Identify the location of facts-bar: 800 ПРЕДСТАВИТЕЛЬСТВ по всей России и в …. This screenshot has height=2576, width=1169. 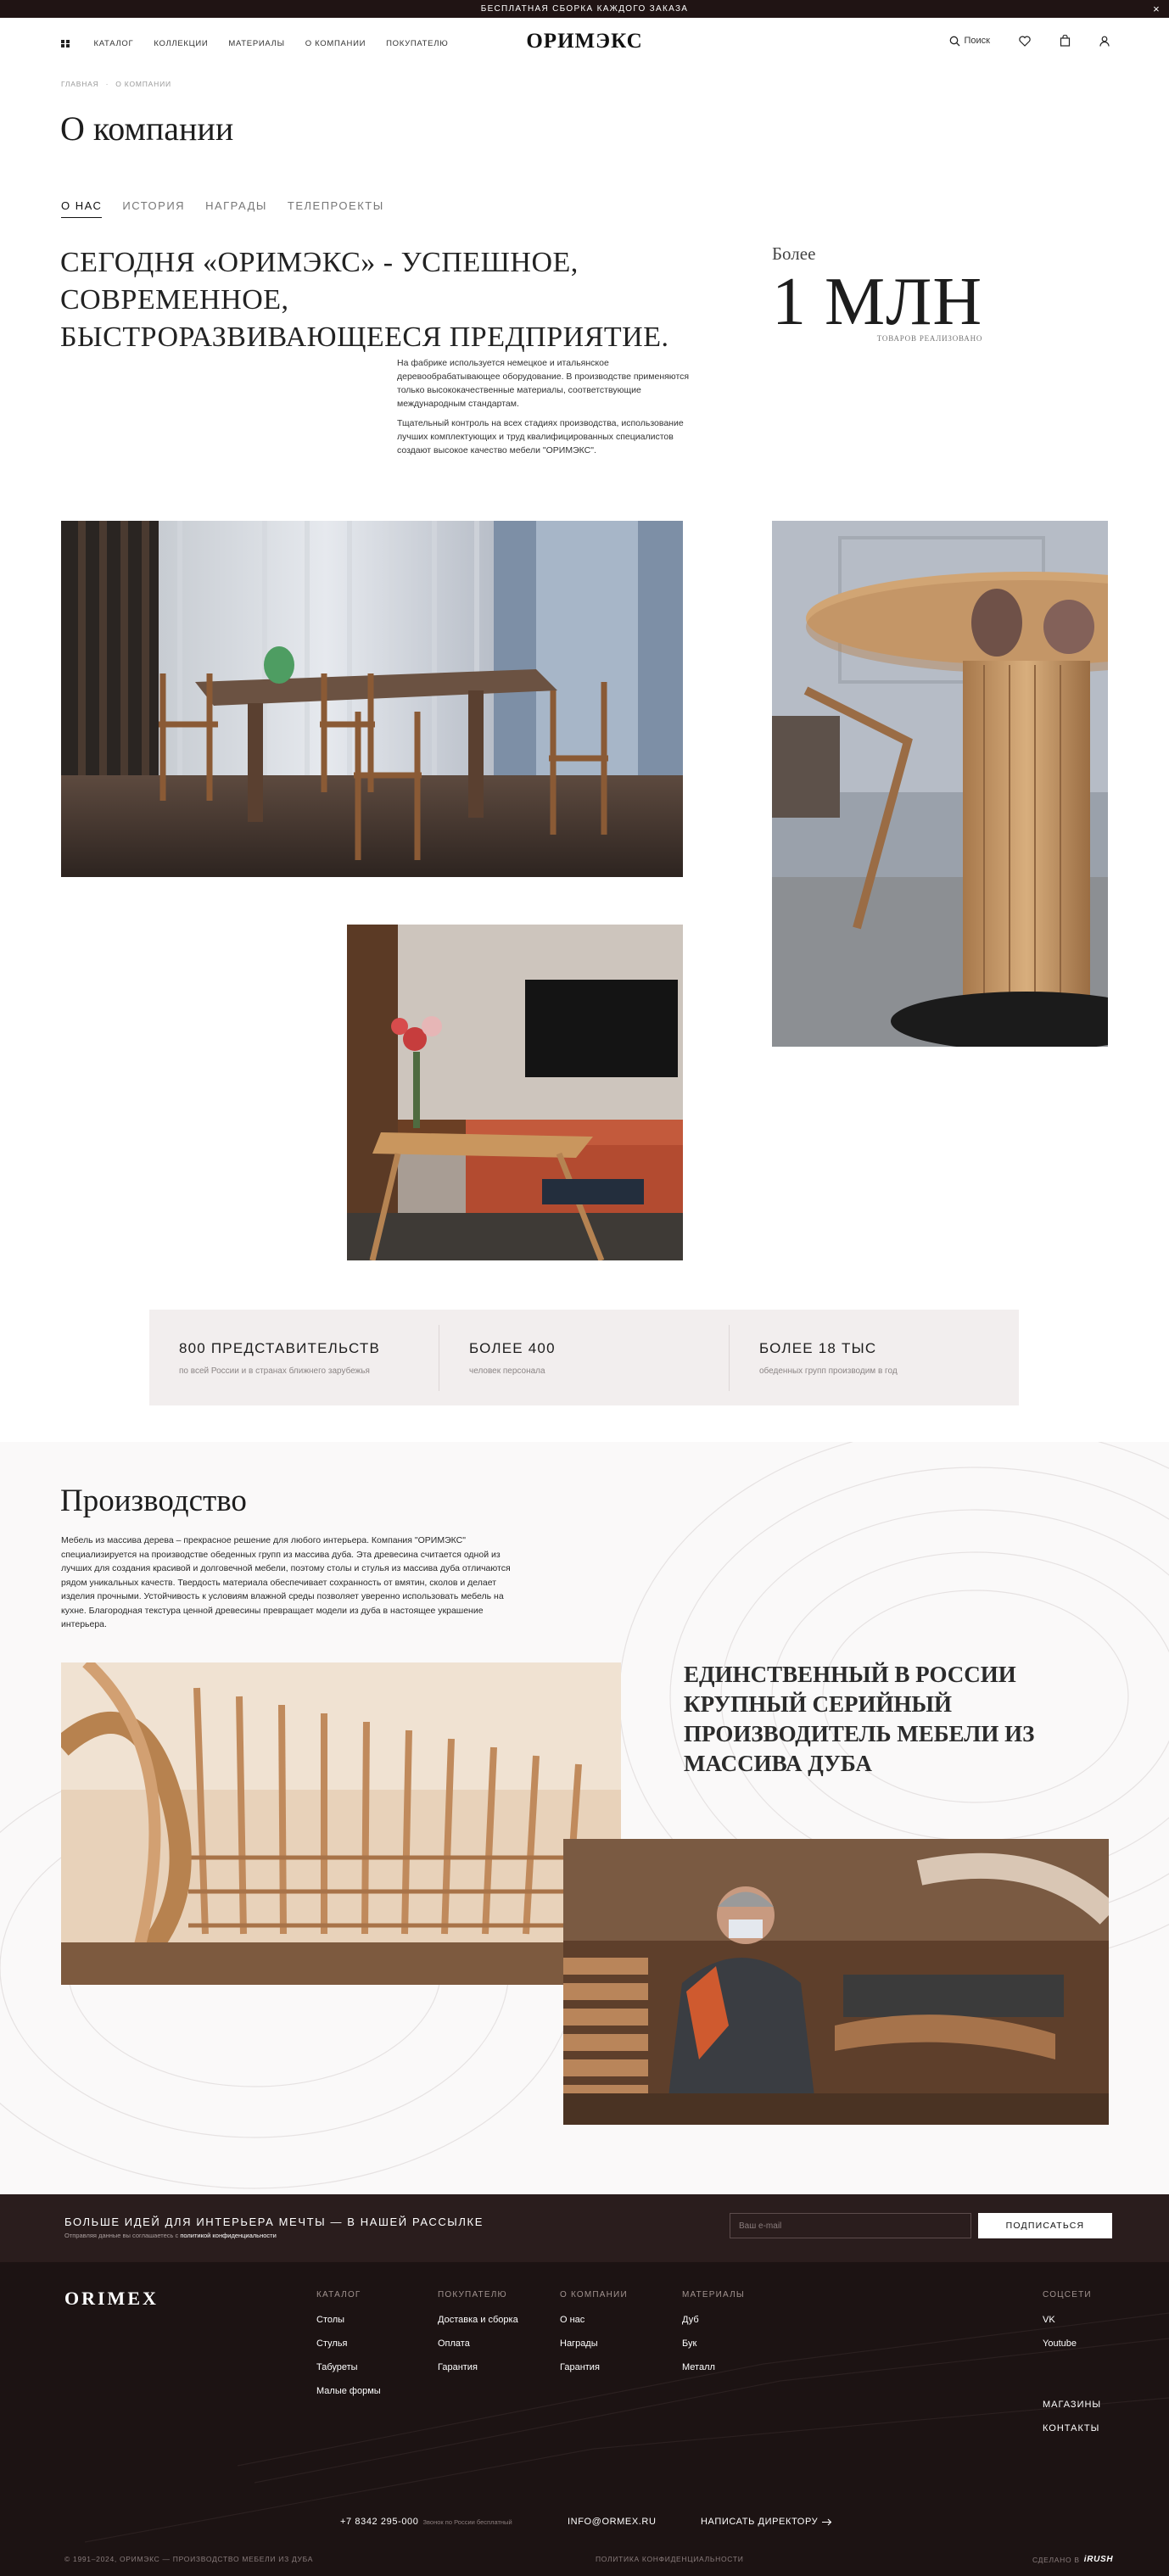
(584, 1357).